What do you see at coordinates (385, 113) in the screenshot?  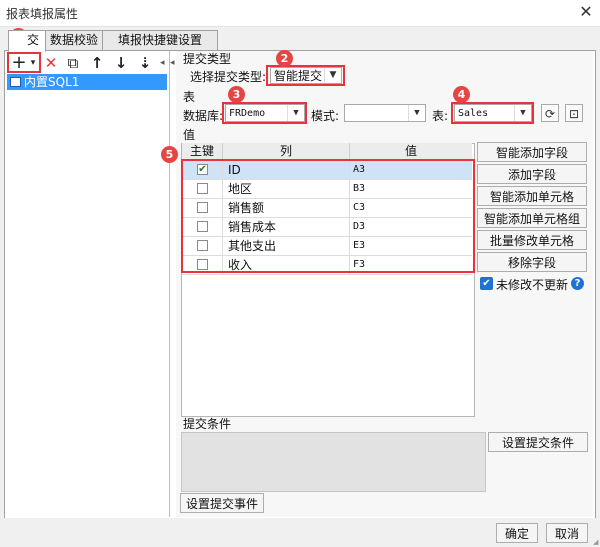 I see `mode-select: ▼` at bounding box center [385, 113].